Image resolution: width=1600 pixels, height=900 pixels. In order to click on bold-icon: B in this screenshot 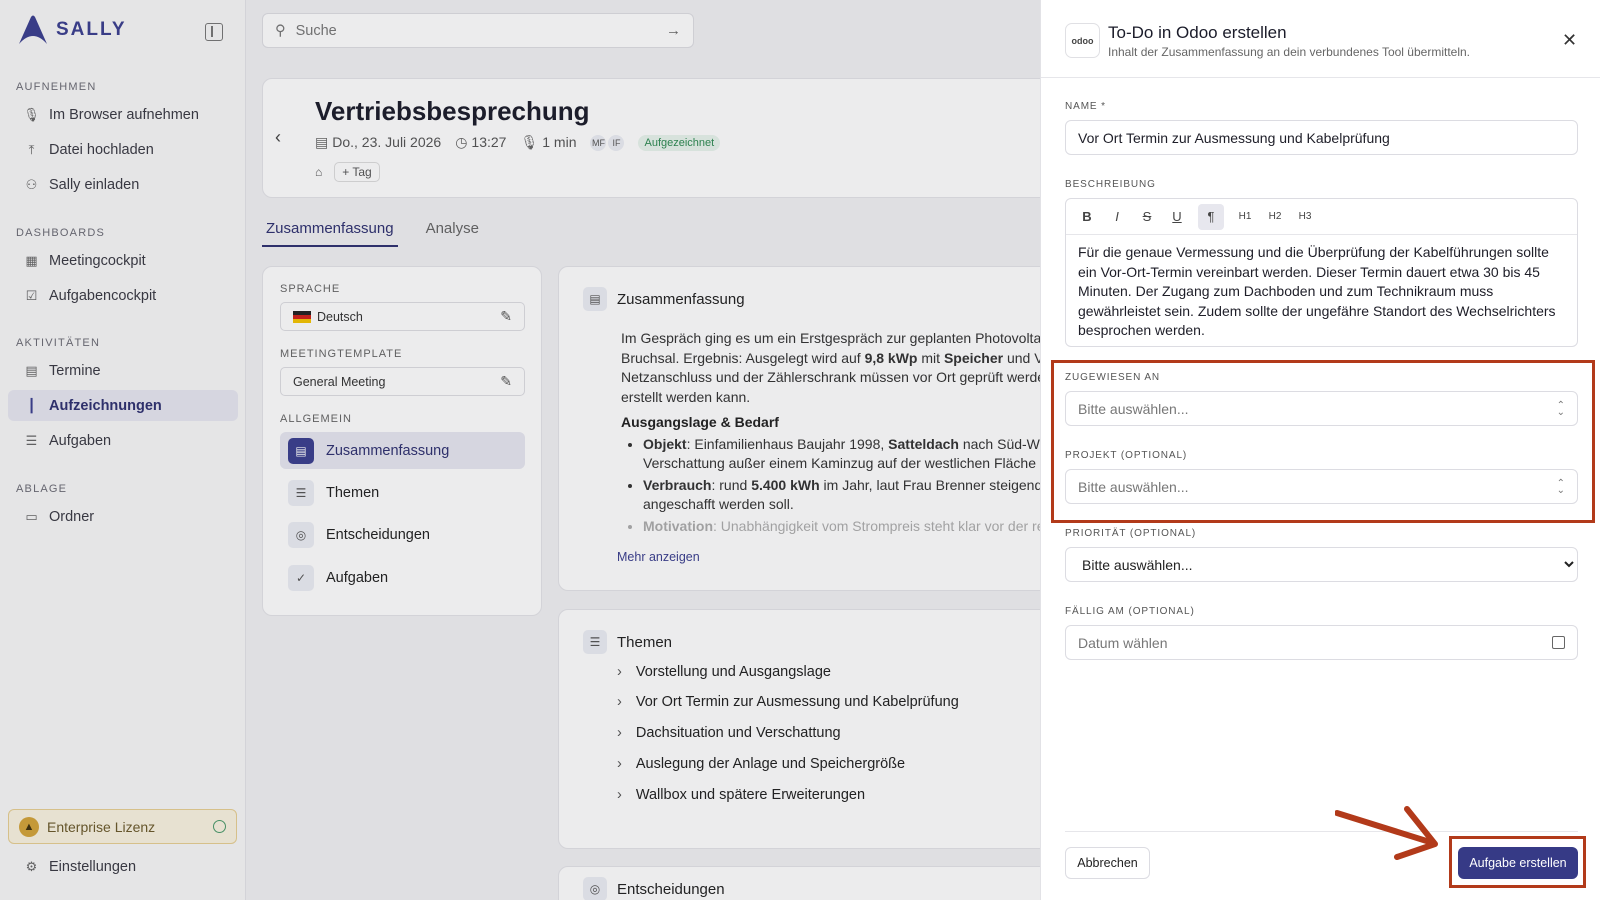, I will do `click(1087, 216)`.